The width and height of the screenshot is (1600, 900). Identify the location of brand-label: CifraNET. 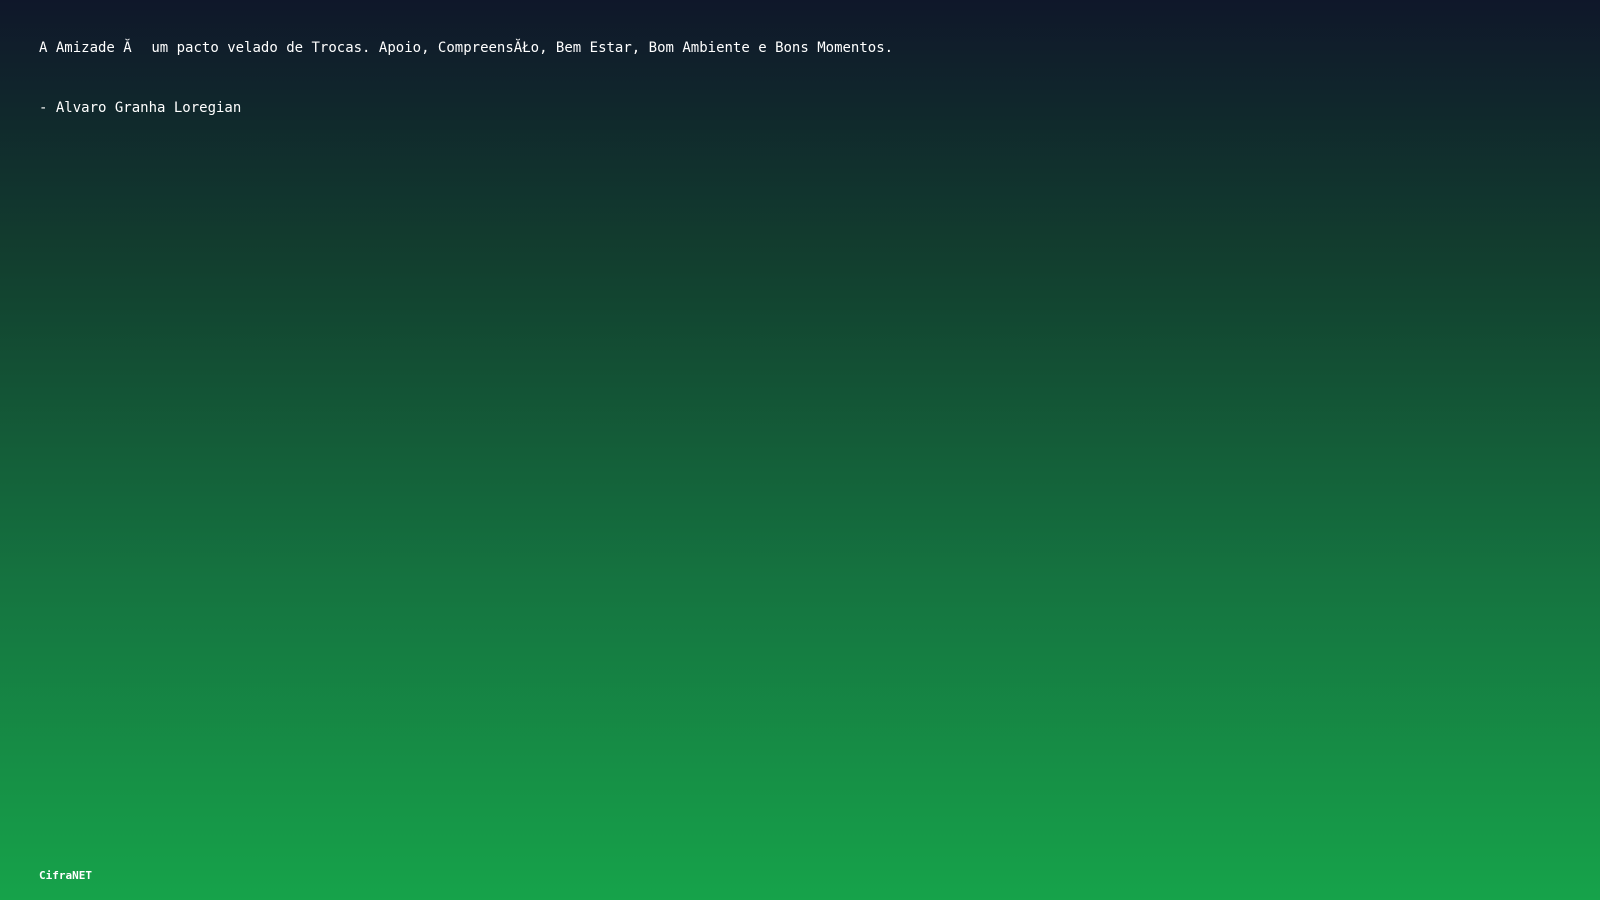
(65, 875).